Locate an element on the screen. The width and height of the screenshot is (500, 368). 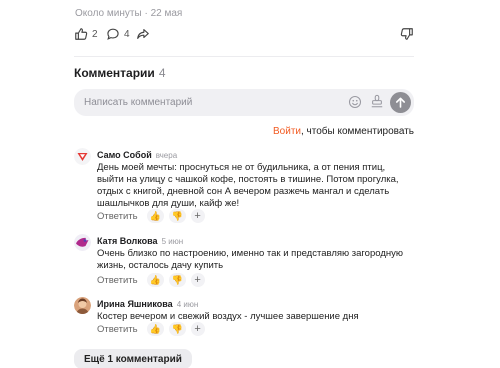
send-button is located at coordinates (400, 102).